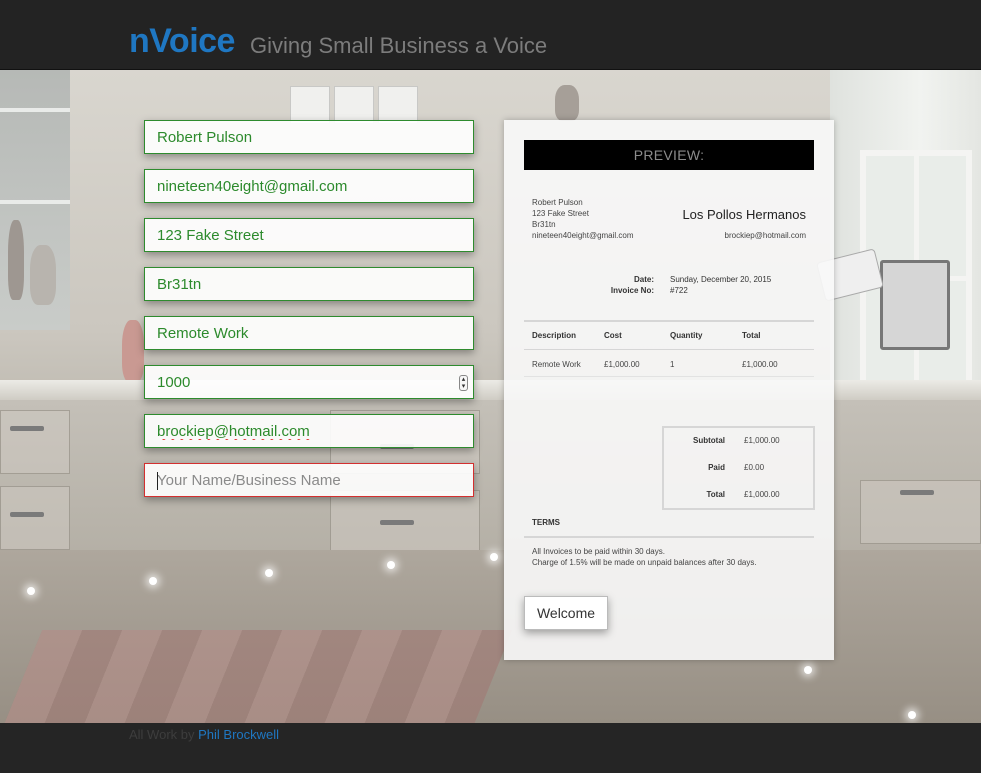 The height and width of the screenshot is (773, 981). What do you see at coordinates (686, 335) in the screenshot?
I see `column-header-quantity: Quantity` at bounding box center [686, 335].